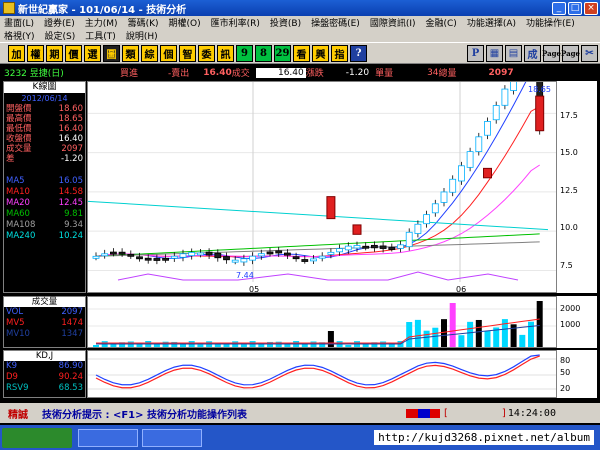 The image size is (600, 450). What do you see at coordinates (423, 413) in the screenshot?
I see `status-indicator` at bounding box center [423, 413].